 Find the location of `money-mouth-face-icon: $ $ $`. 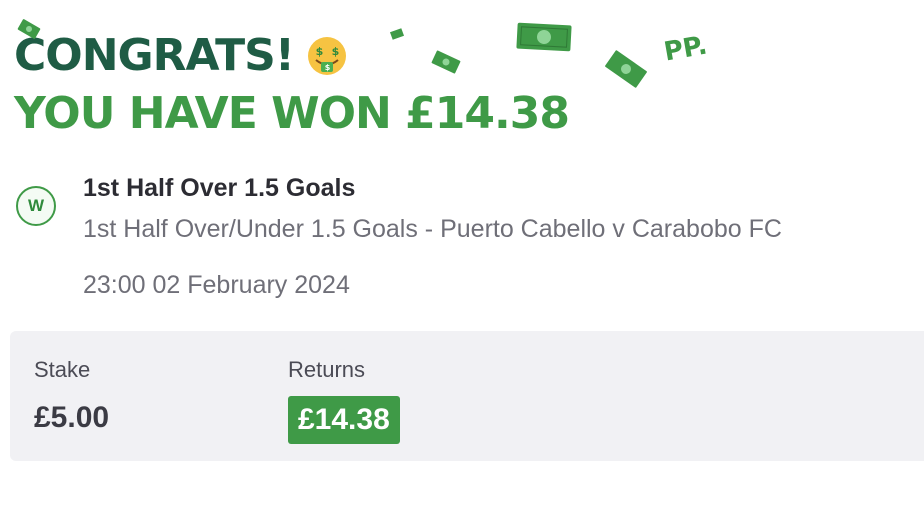

money-mouth-face-icon: $ $ $ is located at coordinates (326, 56).